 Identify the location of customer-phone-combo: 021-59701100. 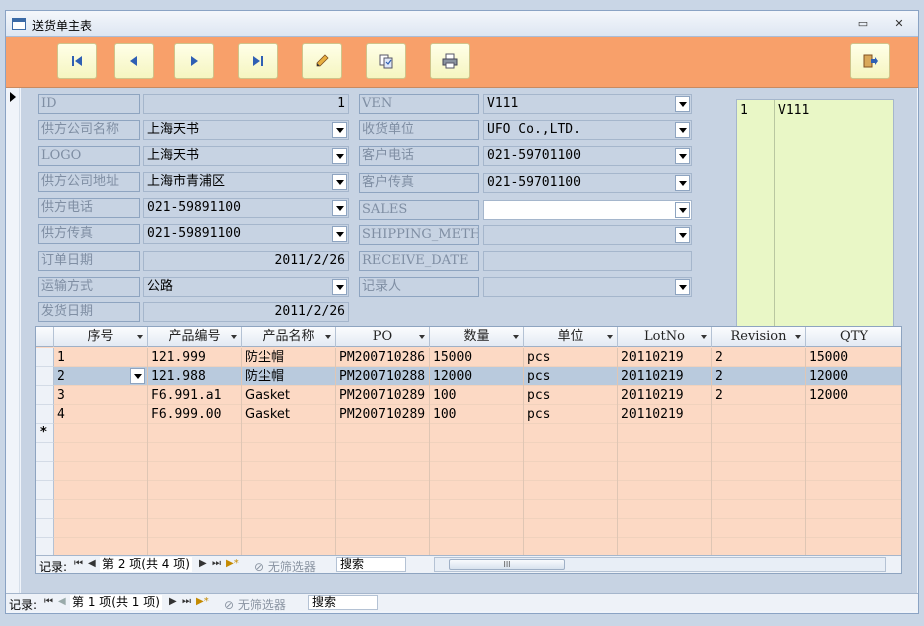
(587, 156).